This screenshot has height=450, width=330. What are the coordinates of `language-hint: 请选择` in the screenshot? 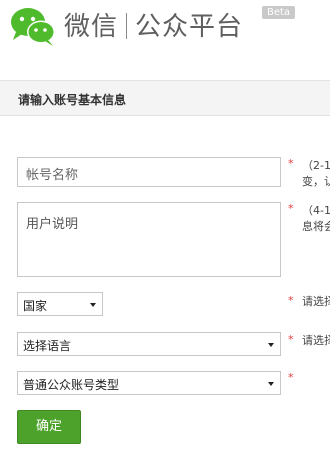 It's located at (316, 340).